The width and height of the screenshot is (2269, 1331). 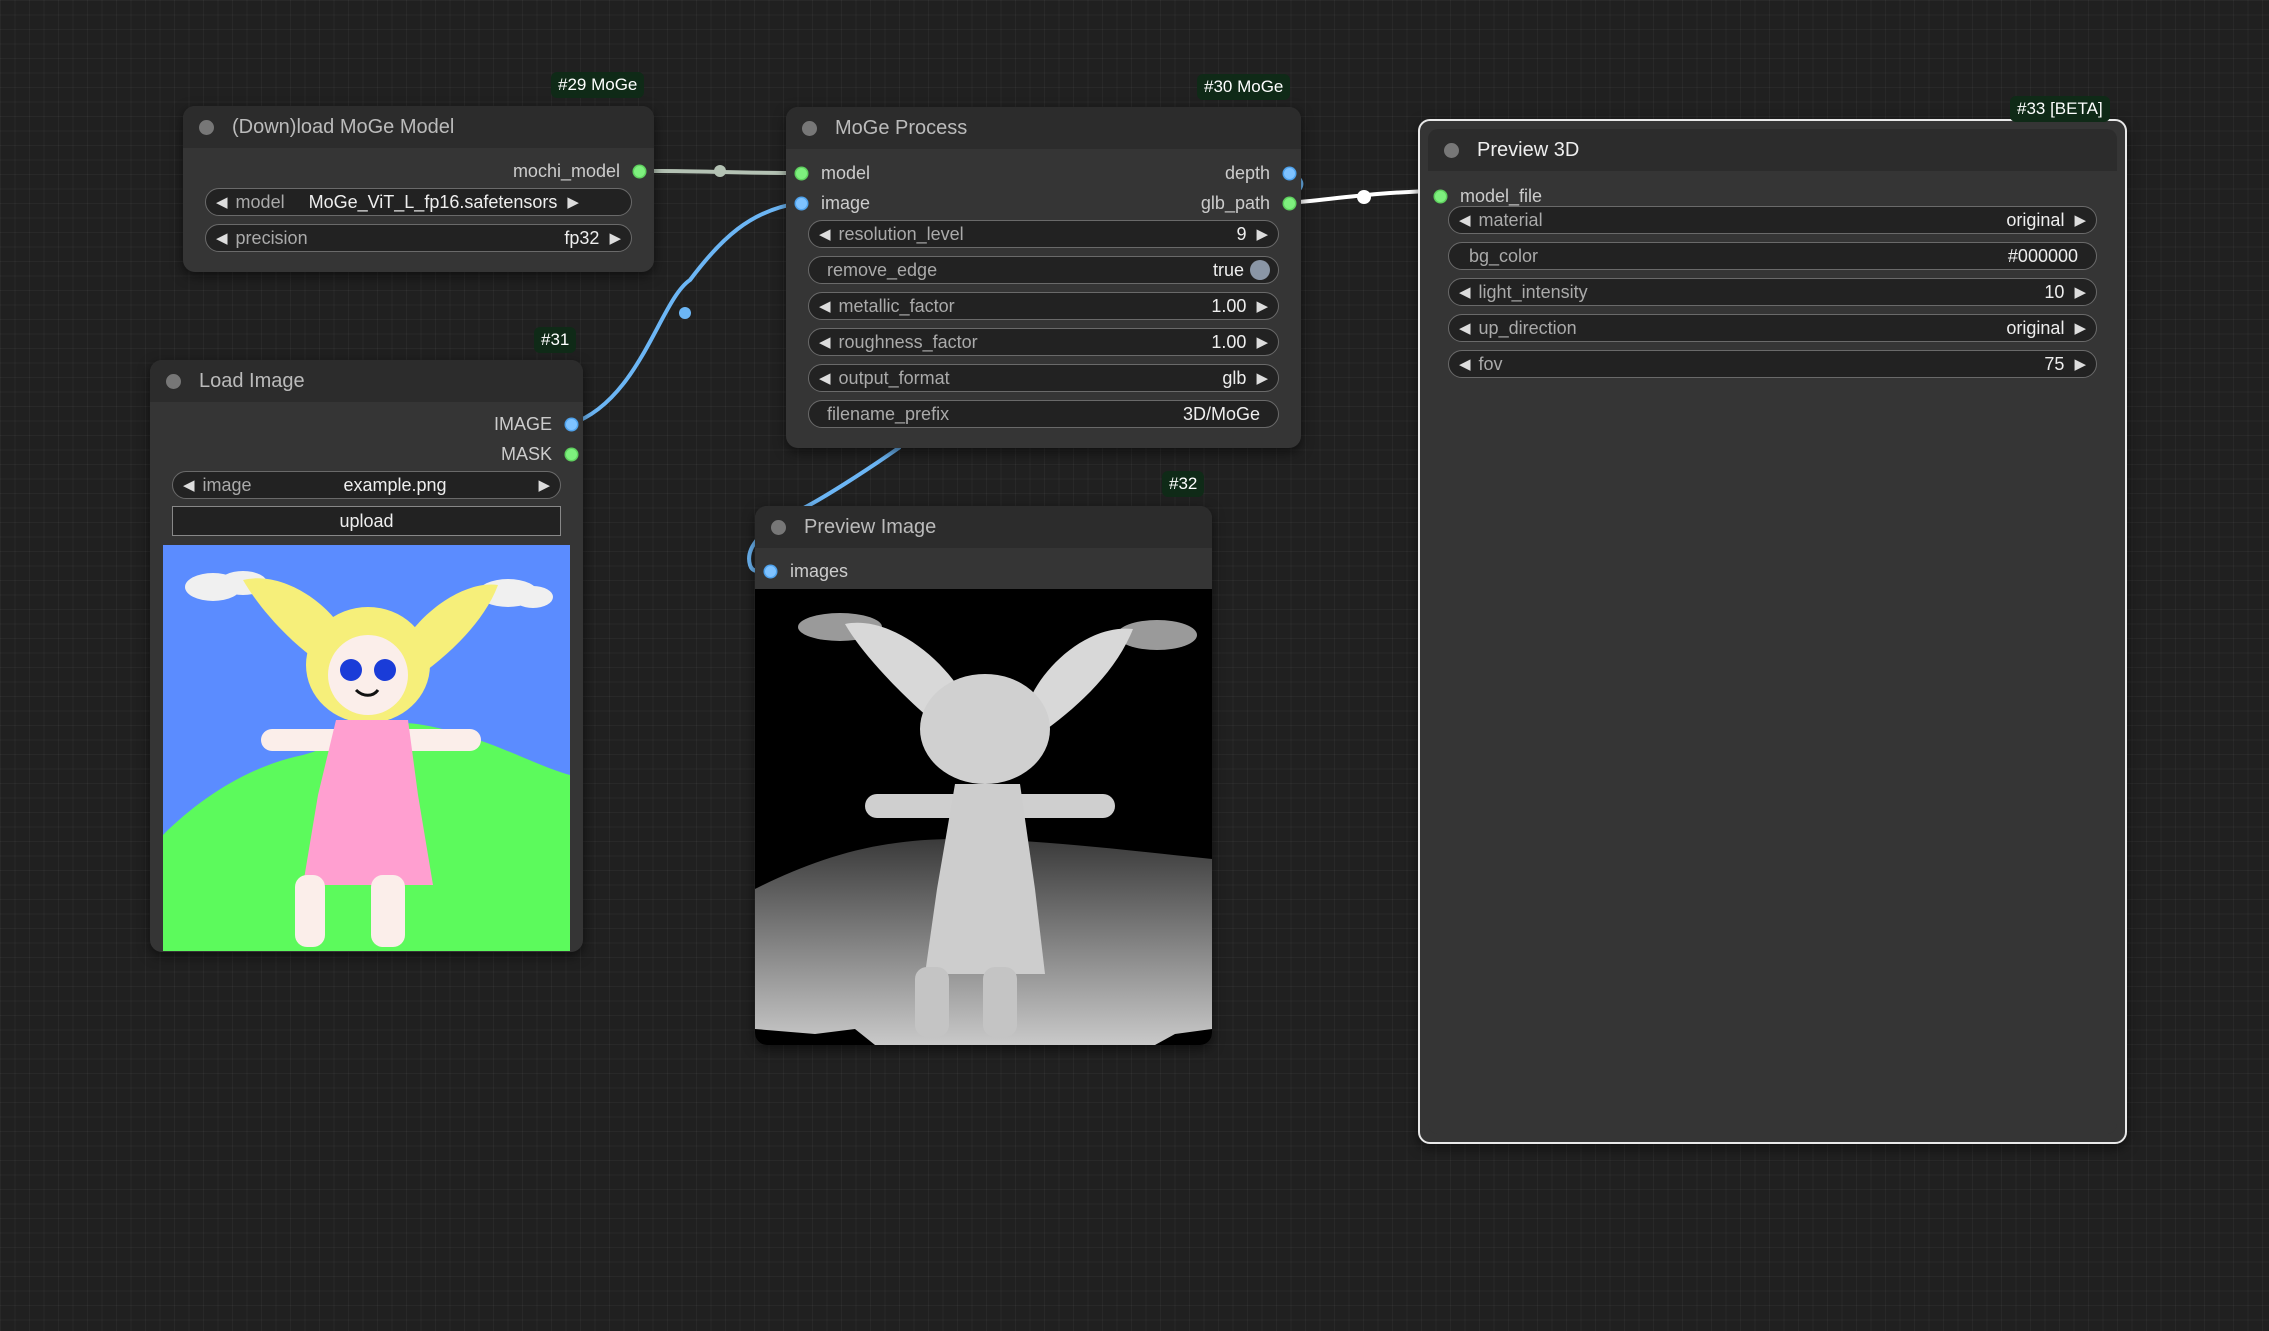 What do you see at coordinates (1043, 270) in the screenshot?
I see `toggle-widget-remove-edge: remove_edge true` at bounding box center [1043, 270].